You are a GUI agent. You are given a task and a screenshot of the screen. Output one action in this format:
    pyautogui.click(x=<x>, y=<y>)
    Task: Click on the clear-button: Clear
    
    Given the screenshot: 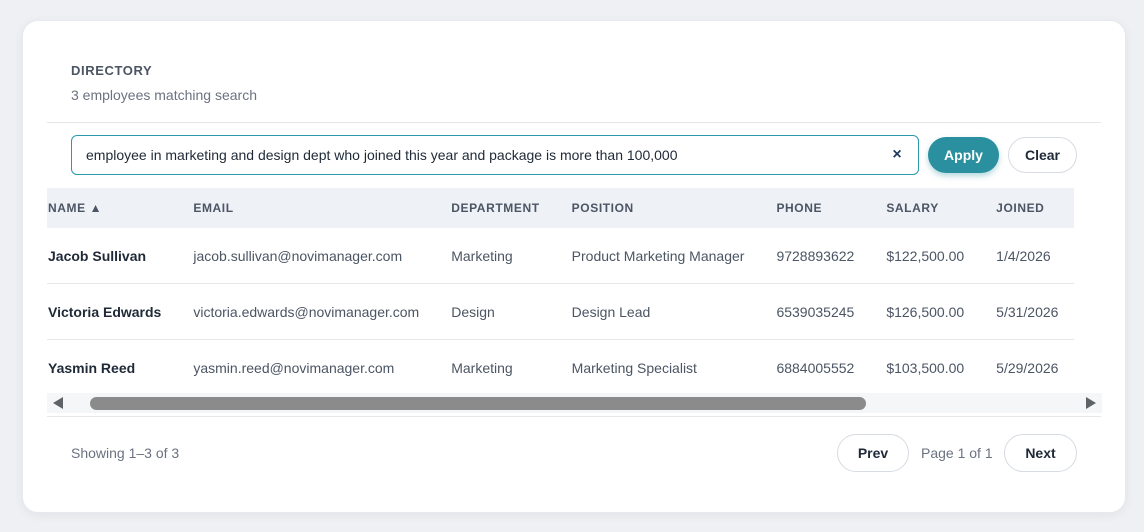 What is the action you would take?
    pyautogui.click(x=1042, y=155)
    